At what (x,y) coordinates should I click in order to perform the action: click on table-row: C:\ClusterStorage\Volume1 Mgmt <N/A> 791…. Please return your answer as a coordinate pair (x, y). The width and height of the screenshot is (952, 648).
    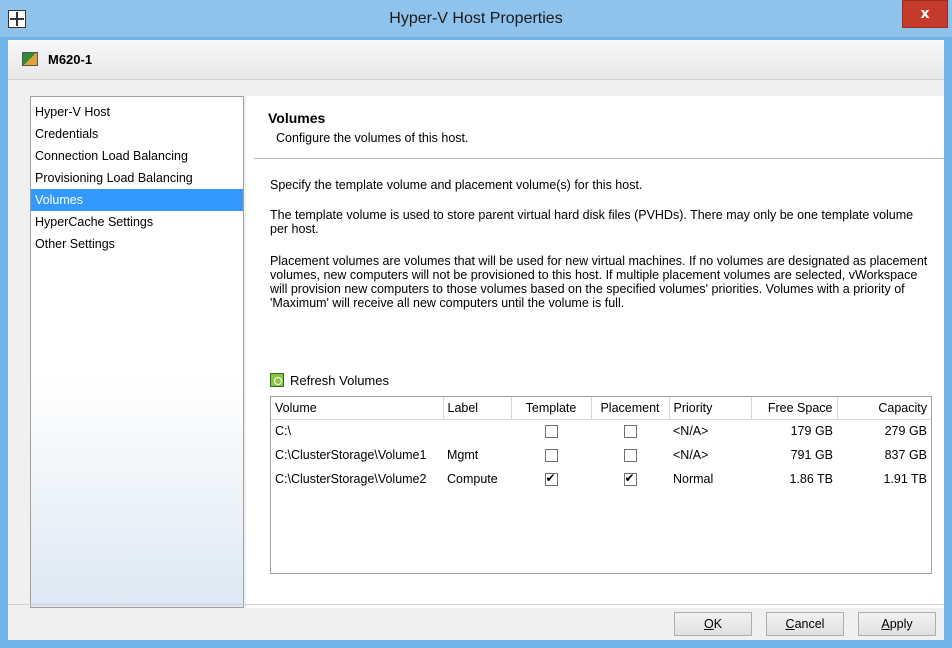
    Looking at the image, I should click on (601, 455).